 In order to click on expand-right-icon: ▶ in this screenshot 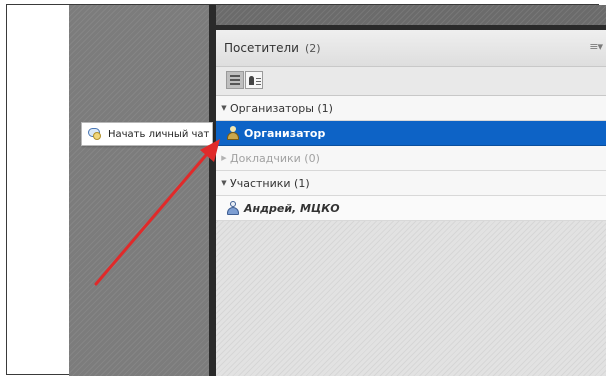, I will do `click(224, 158)`.